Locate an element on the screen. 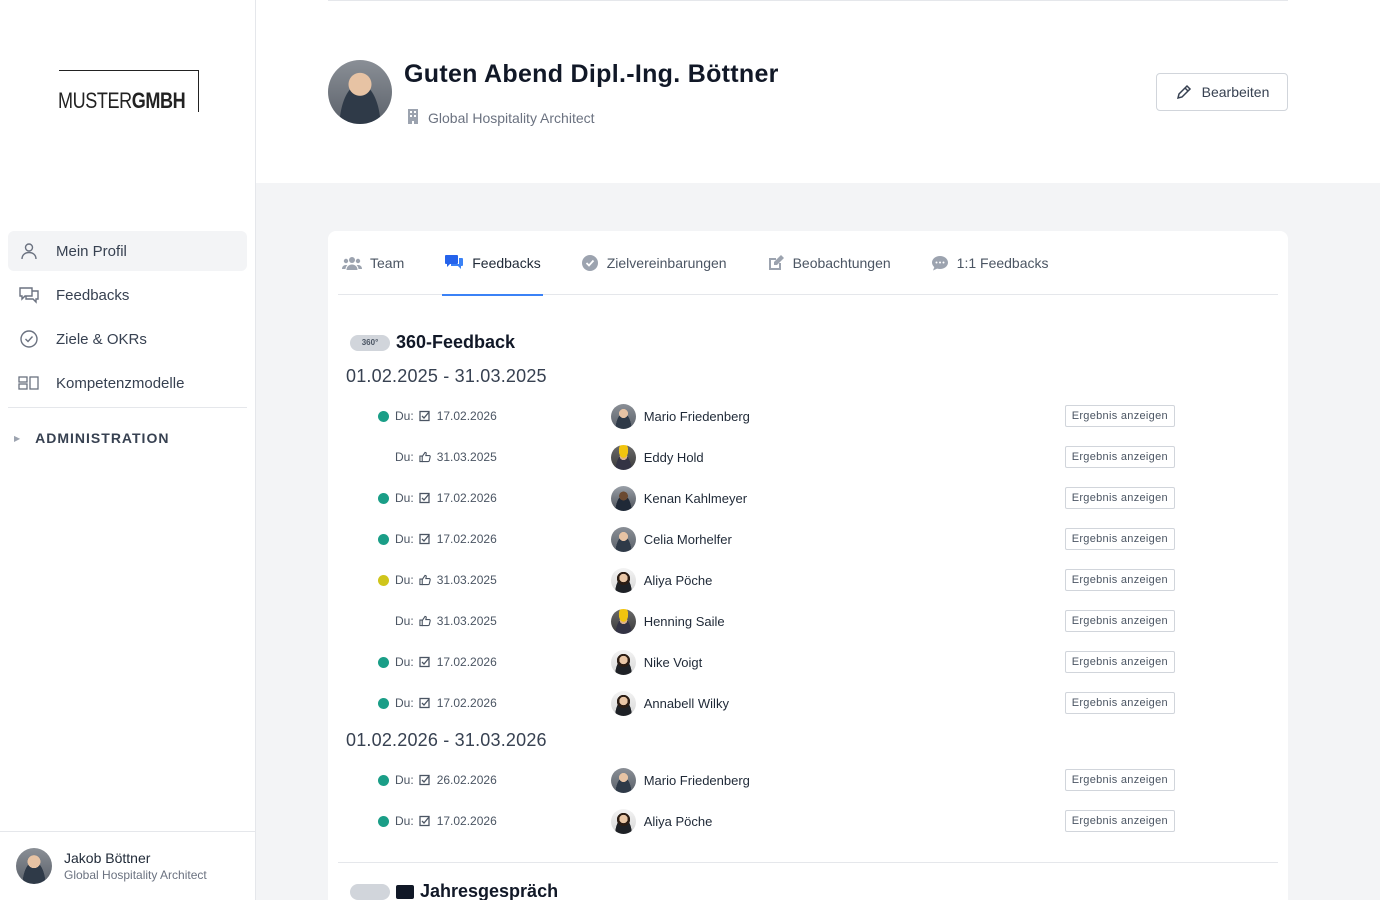  profile-role: Global Hospitality Architect is located at coordinates (500, 117).